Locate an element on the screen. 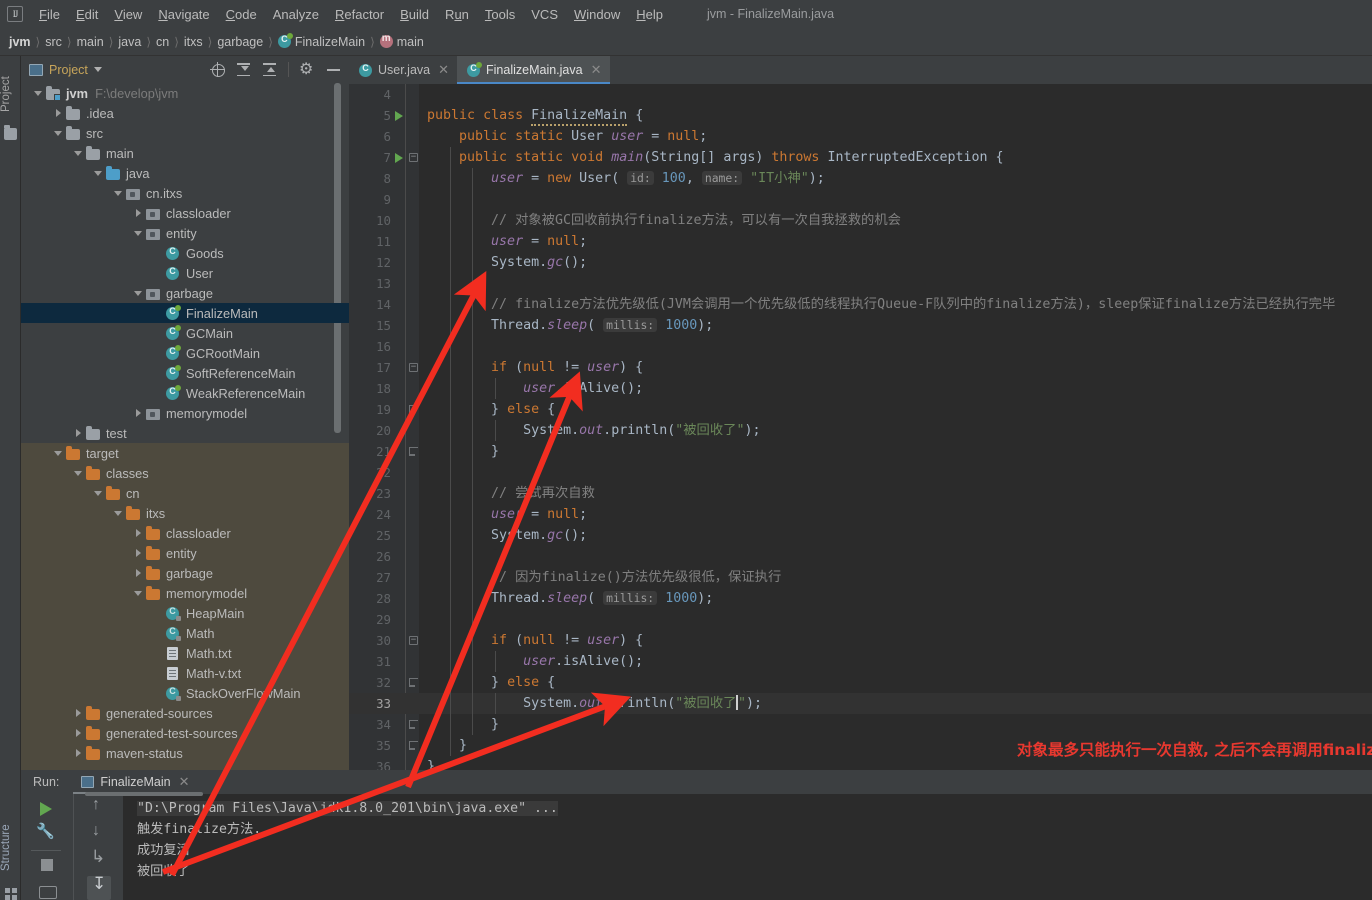 This screenshot has width=1372, height=900. arrow-up-icon is located at coordinates (99, 808).